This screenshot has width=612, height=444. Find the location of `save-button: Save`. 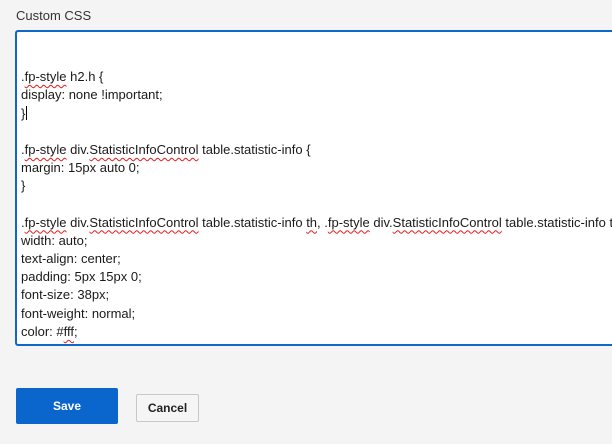

save-button: Save is located at coordinates (67, 406).